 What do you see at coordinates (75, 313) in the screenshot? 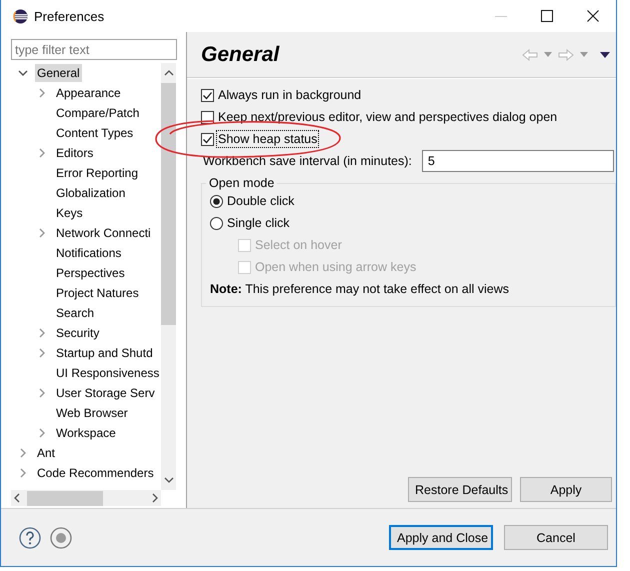
I see `tree-item: Search` at bounding box center [75, 313].